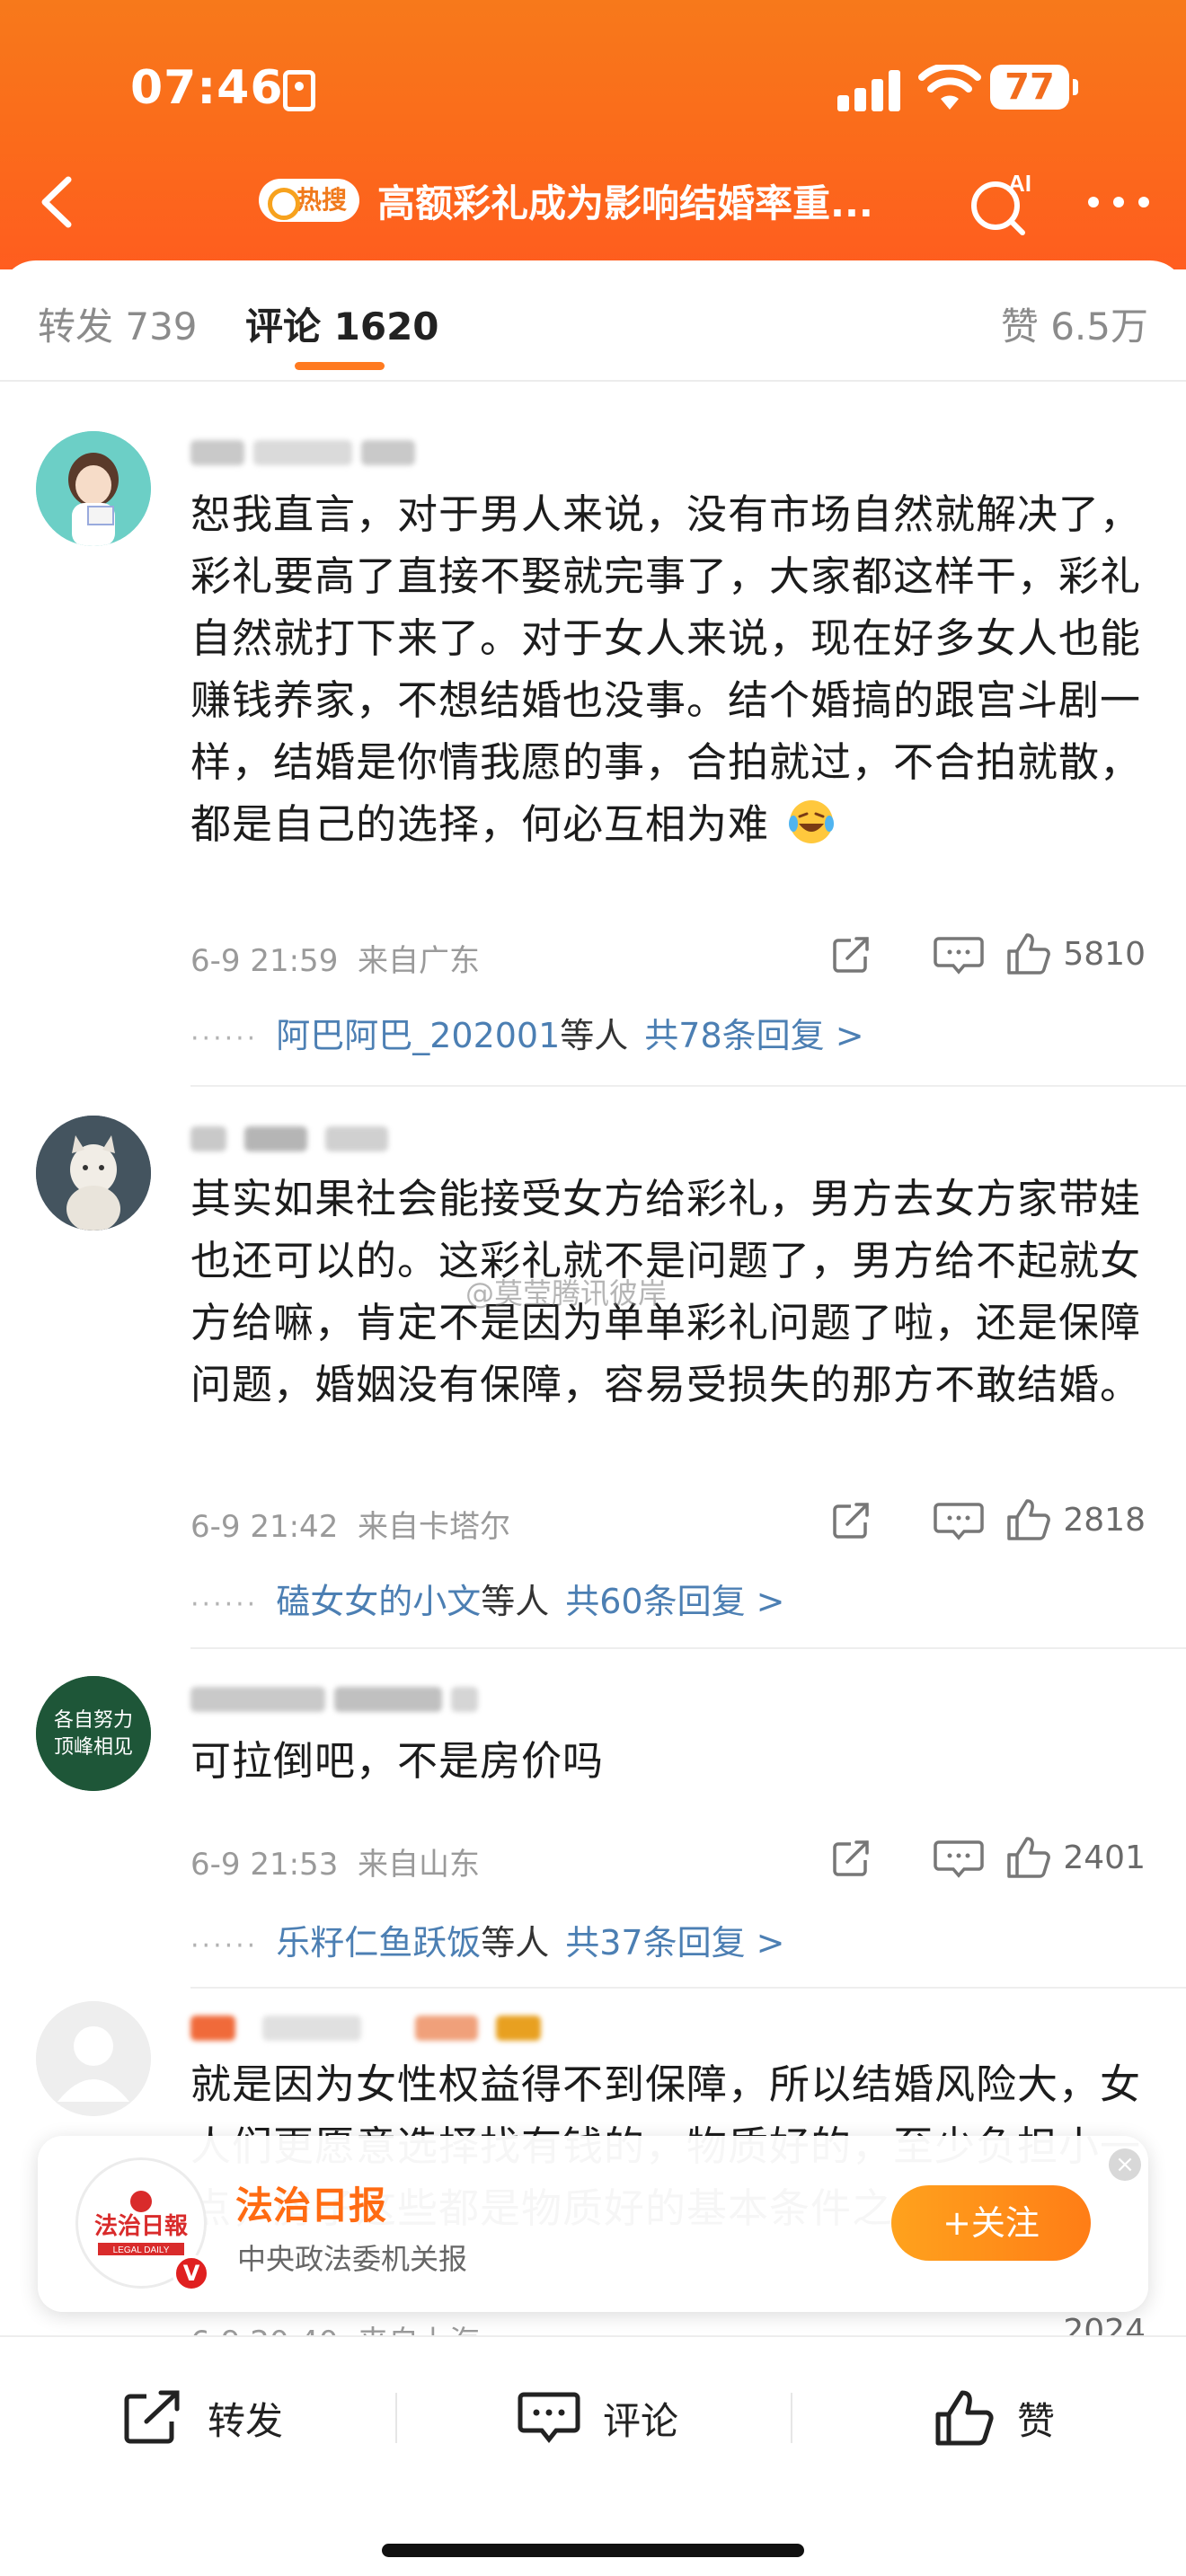  I want to click on reply-user: 阿巴阿巴_202001, so click(418, 1035).